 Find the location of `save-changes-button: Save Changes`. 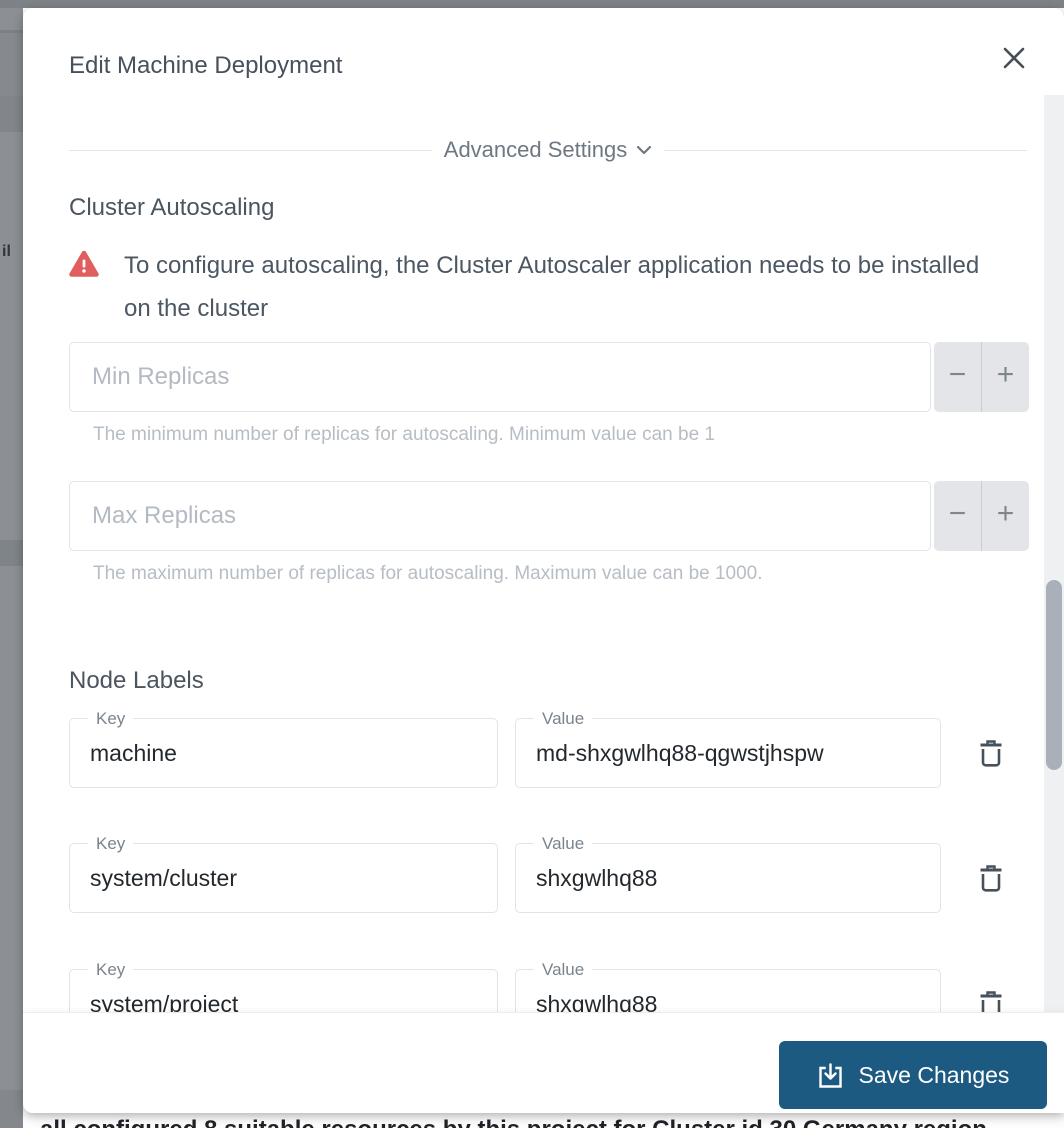

save-changes-button: Save Changes is located at coordinates (913, 1075).